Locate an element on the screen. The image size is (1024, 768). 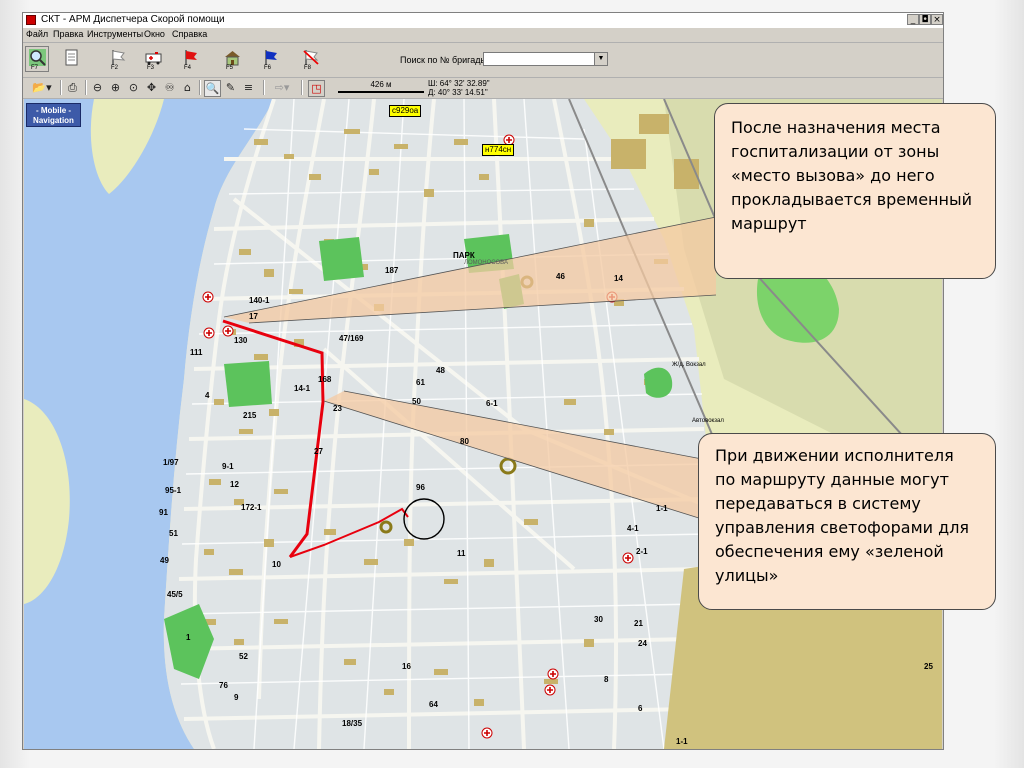
pencil-icon: ✎ is located at coordinates (230, 87).